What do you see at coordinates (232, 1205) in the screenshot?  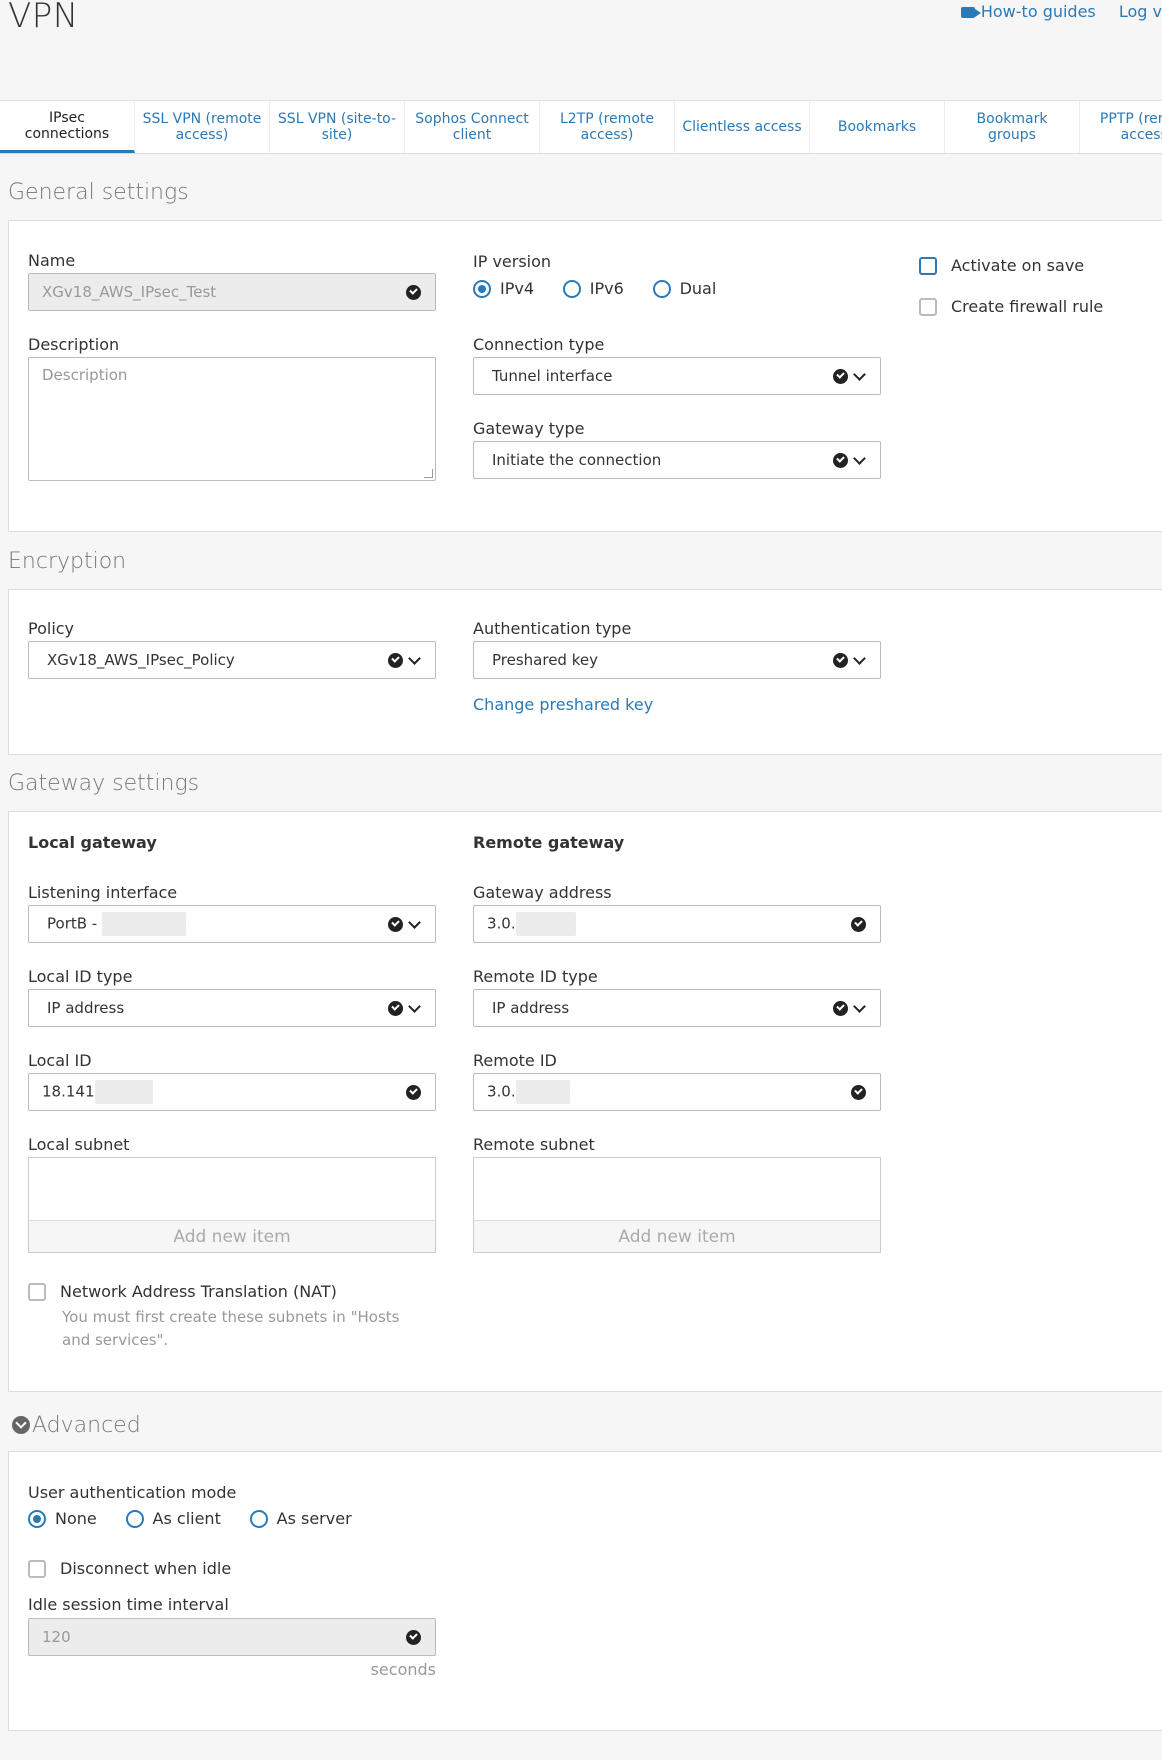 I see `local-subnet-list: Add new item` at bounding box center [232, 1205].